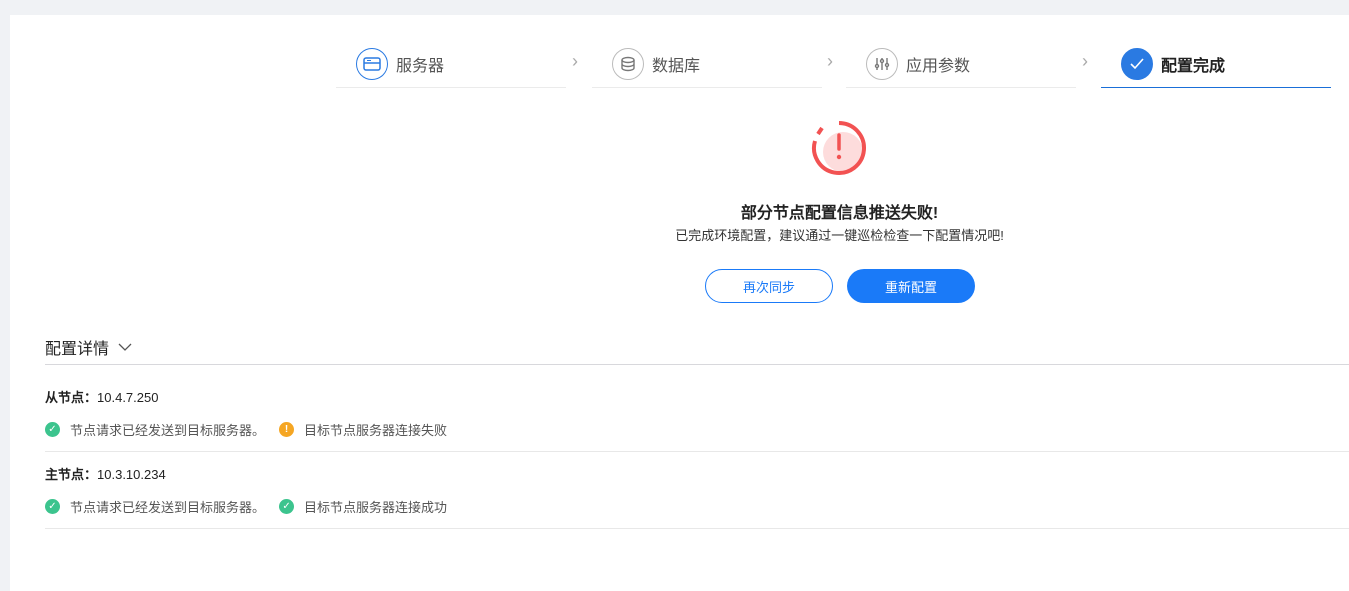  Describe the element at coordinates (1137, 64) in the screenshot. I see `check-icon` at that location.